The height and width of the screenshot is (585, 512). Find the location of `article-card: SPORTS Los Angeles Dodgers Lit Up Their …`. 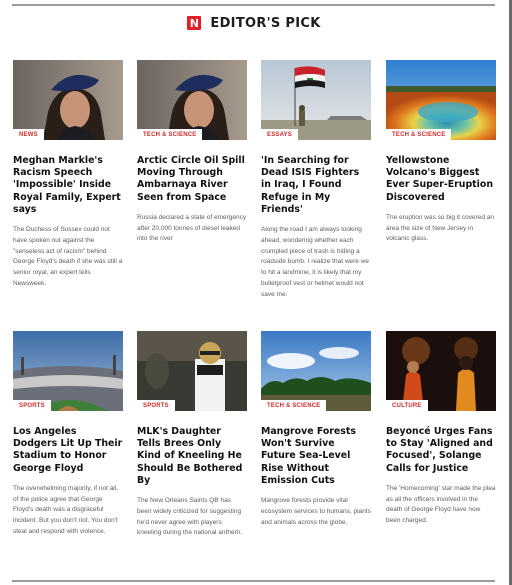

article-card: SPORTS Los Angeles Dodgers Lit Up Their … is located at coordinates (68, 434).